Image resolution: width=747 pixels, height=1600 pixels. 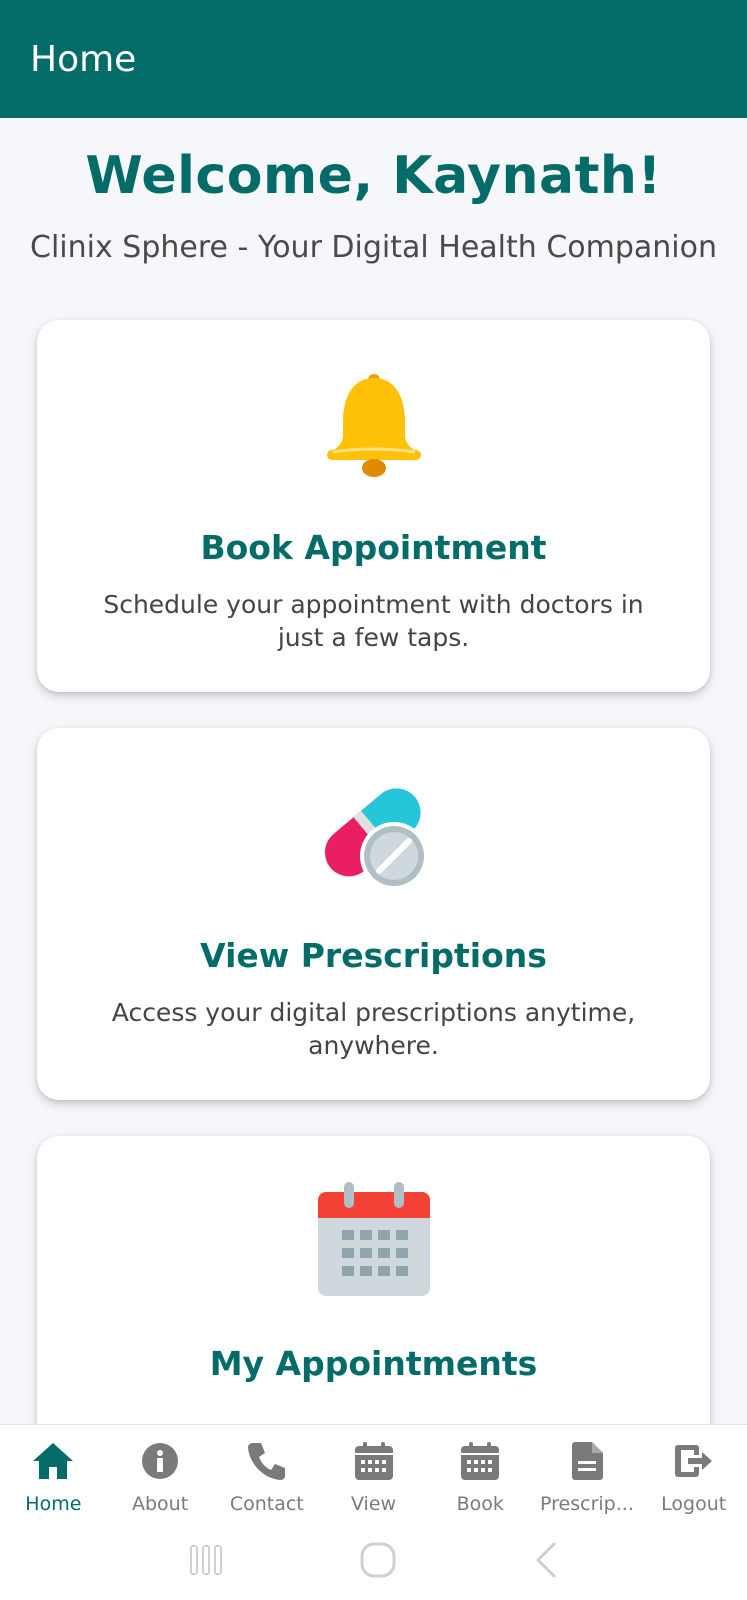 What do you see at coordinates (83, 59) in the screenshot?
I see `page-title: Home` at bounding box center [83, 59].